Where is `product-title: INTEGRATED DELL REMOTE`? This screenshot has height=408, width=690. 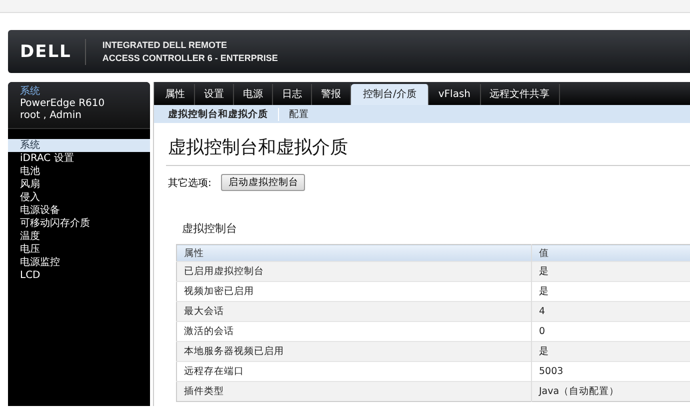 product-title: INTEGRATED DELL REMOTE is located at coordinates (165, 45).